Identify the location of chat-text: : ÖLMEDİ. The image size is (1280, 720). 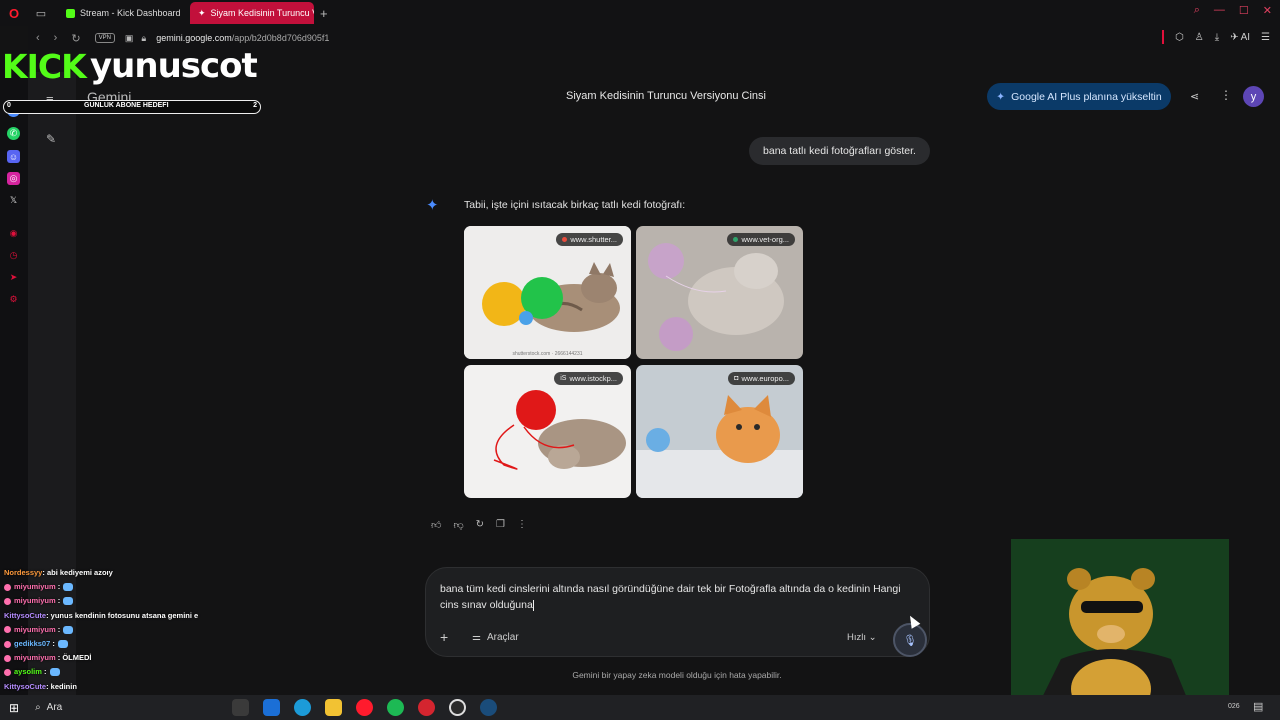
(73, 658).